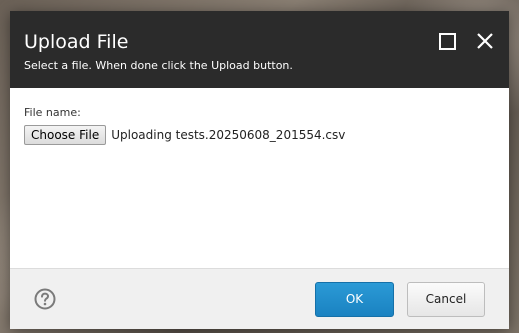 This screenshot has width=519, height=333. I want to click on dialog-title: Upload File, so click(76, 42).